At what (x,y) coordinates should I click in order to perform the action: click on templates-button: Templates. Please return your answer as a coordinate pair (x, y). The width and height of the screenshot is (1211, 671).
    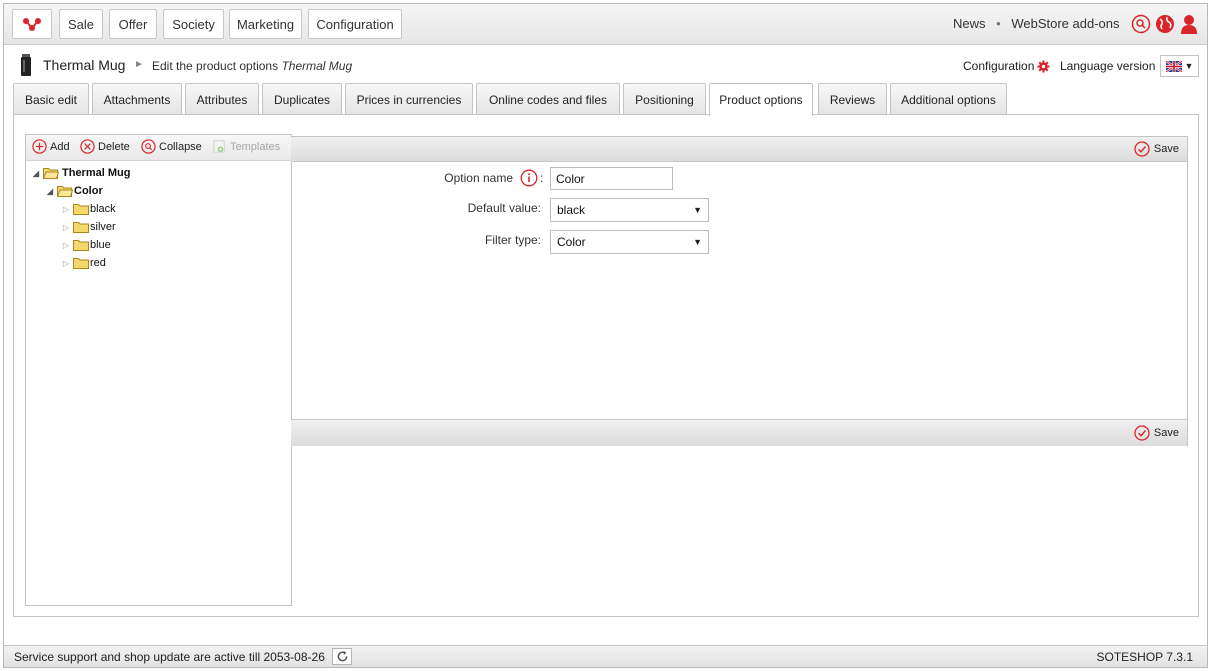
    Looking at the image, I should click on (246, 146).